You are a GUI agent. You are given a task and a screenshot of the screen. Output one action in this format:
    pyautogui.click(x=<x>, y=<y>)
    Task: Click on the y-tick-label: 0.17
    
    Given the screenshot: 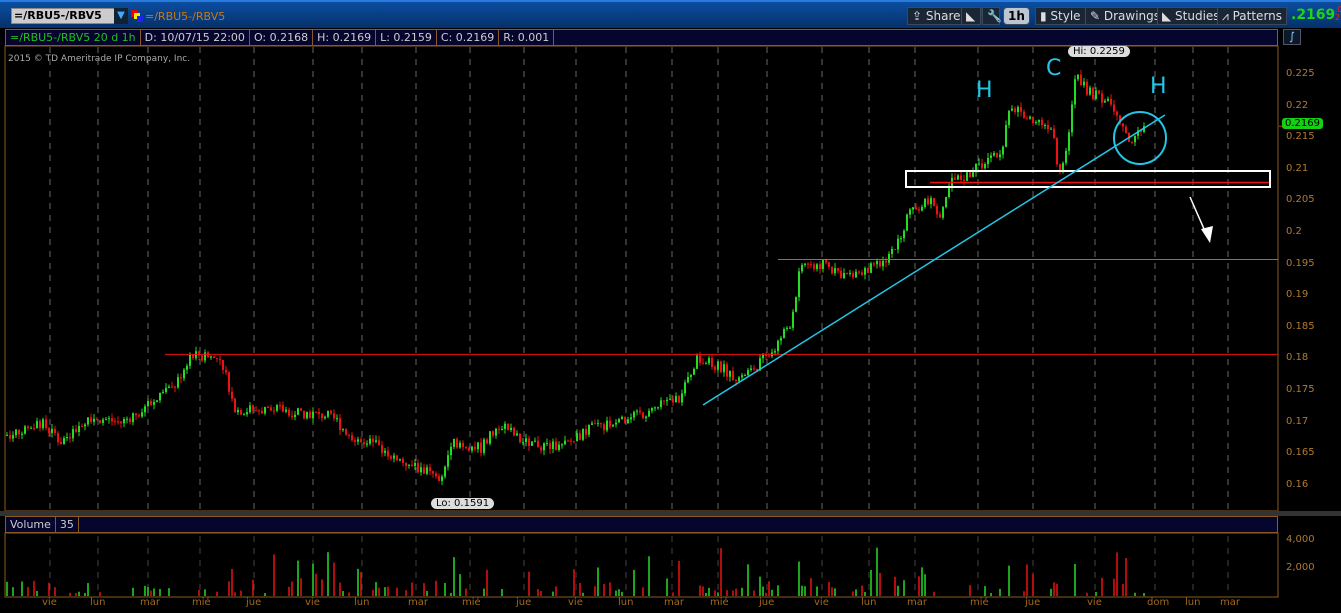 What is the action you would take?
    pyautogui.click(x=1297, y=421)
    